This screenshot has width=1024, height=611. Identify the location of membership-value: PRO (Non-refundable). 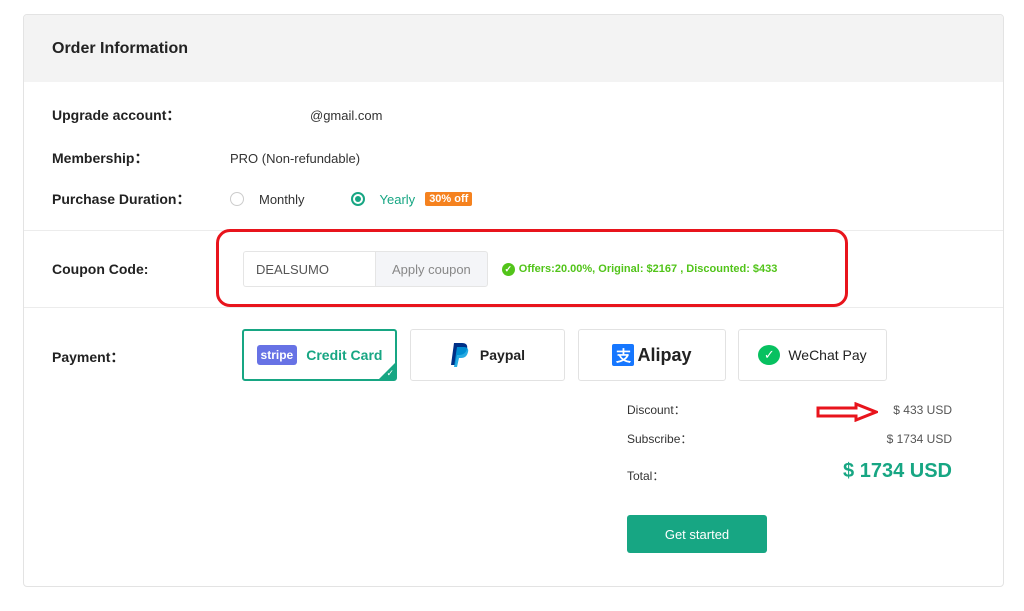
(295, 158).